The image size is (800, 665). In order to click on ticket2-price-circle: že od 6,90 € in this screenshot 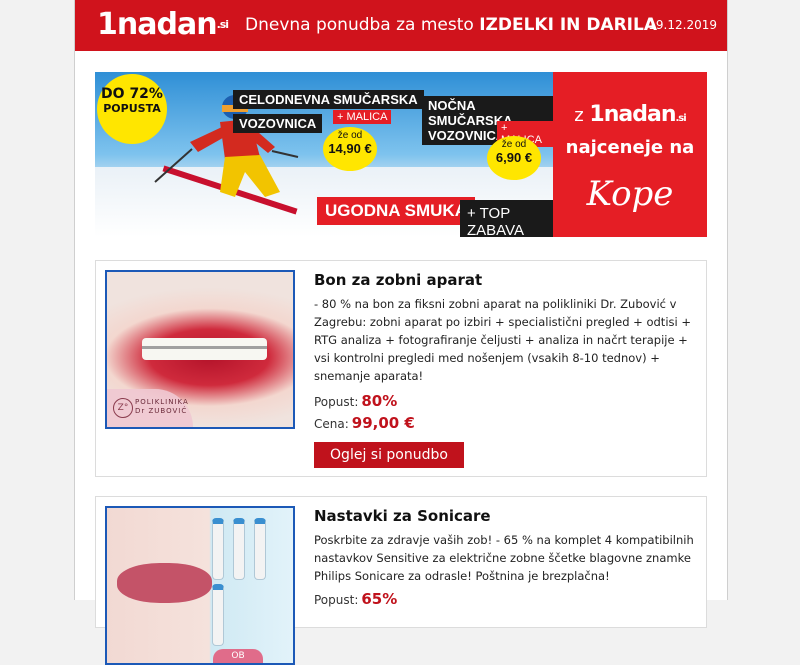, I will do `click(514, 158)`.